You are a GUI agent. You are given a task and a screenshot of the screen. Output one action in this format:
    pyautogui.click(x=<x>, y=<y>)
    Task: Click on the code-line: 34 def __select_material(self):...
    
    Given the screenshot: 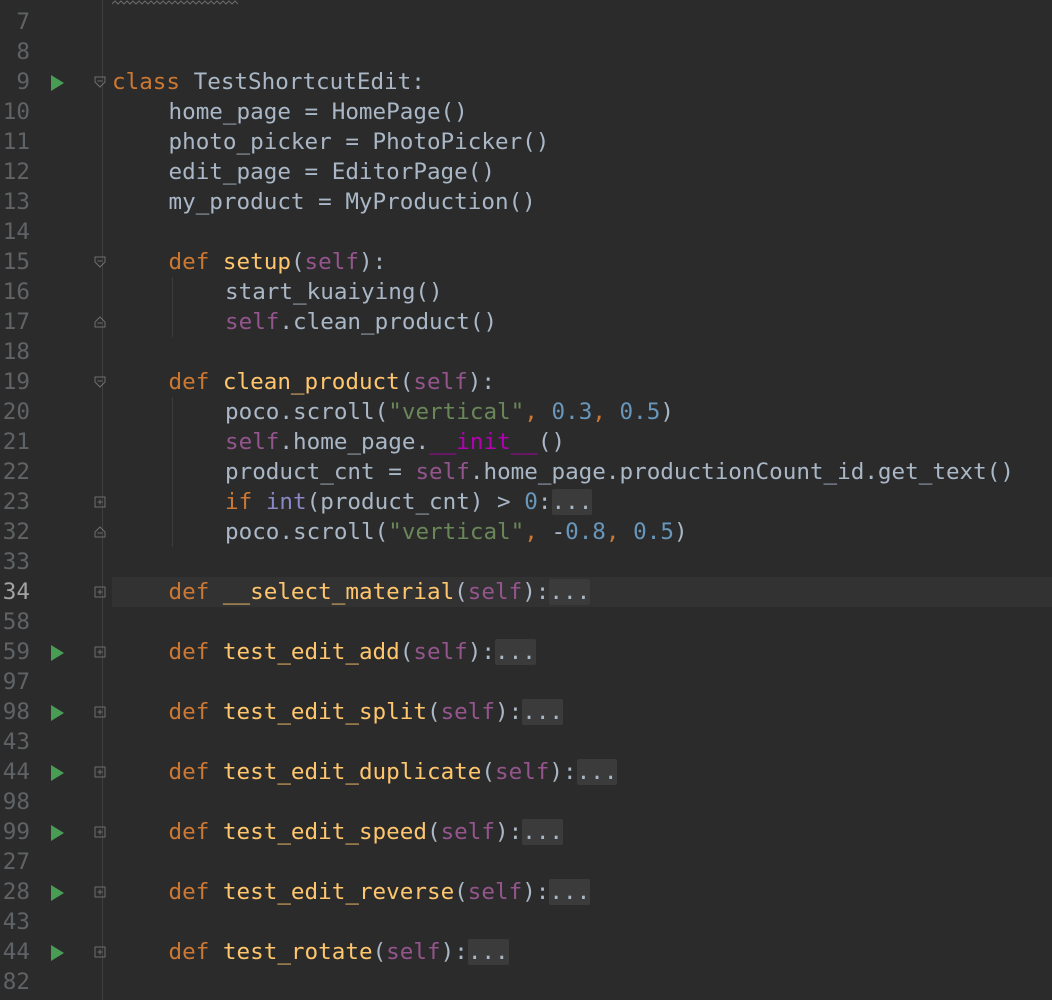 What is the action you would take?
    pyautogui.click(x=526, y=592)
    